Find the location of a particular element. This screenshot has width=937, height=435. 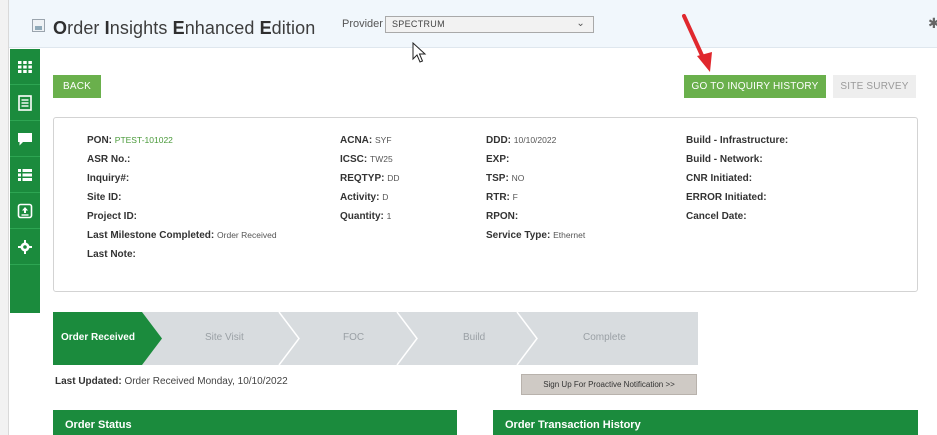

quantity-field: Quantity: 1 is located at coordinates (366, 216).